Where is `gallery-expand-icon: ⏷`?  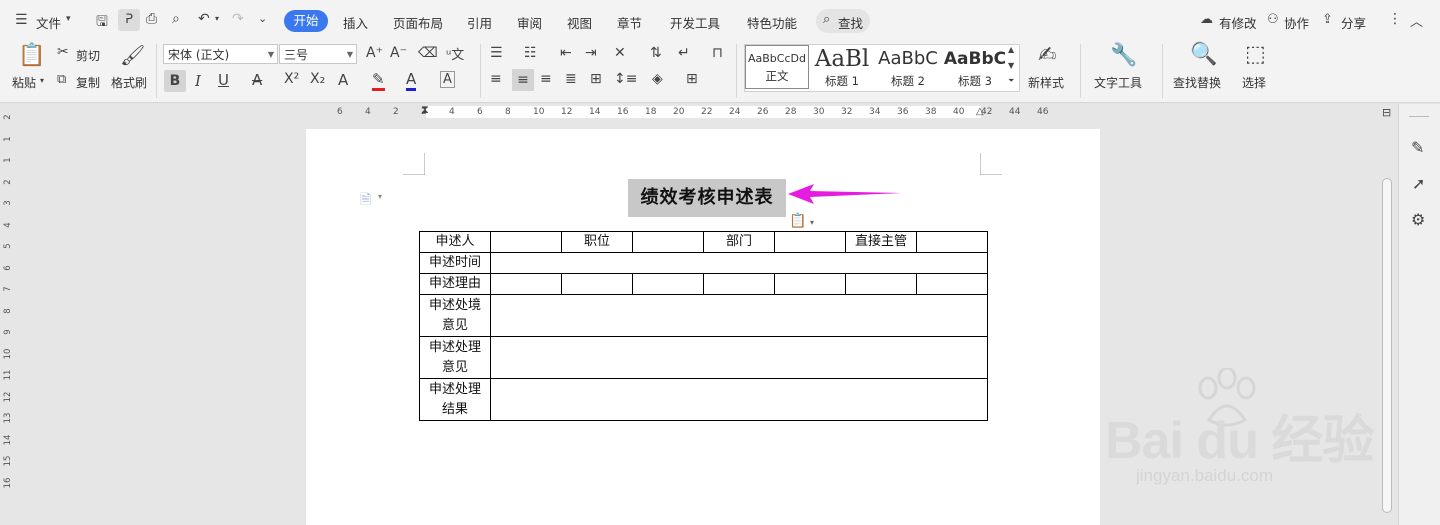 gallery-expand-icon: ⏷ is located at coordinates (1011, 81).